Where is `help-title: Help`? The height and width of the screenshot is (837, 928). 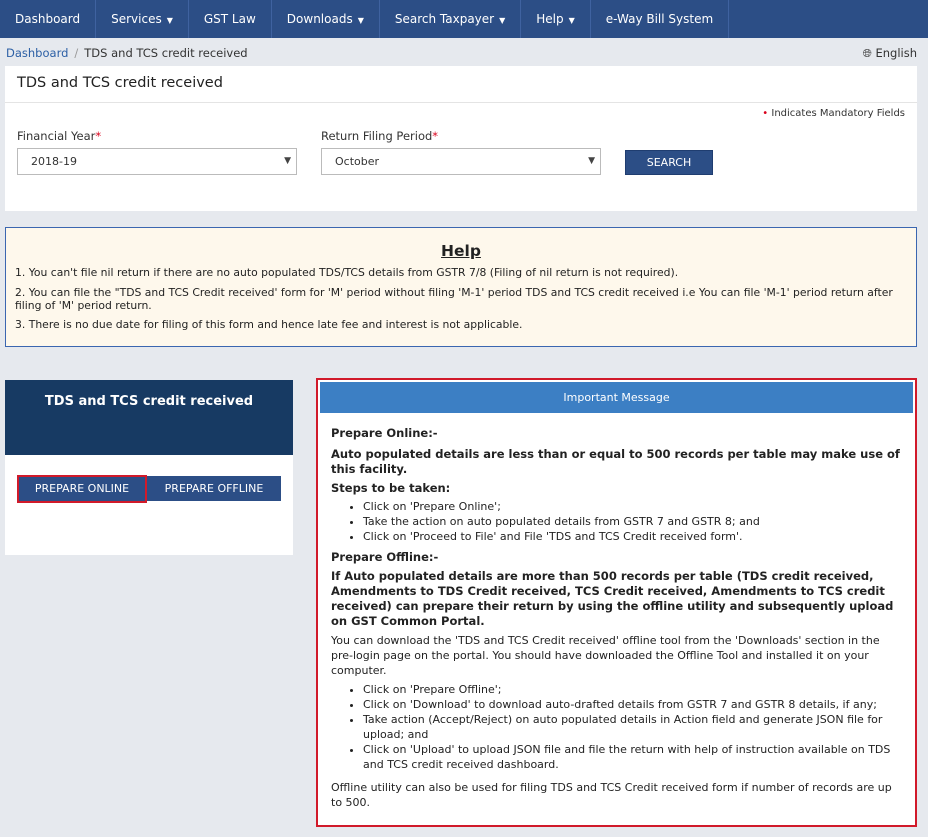
help-title: Help is located at coordinates (461, 251).